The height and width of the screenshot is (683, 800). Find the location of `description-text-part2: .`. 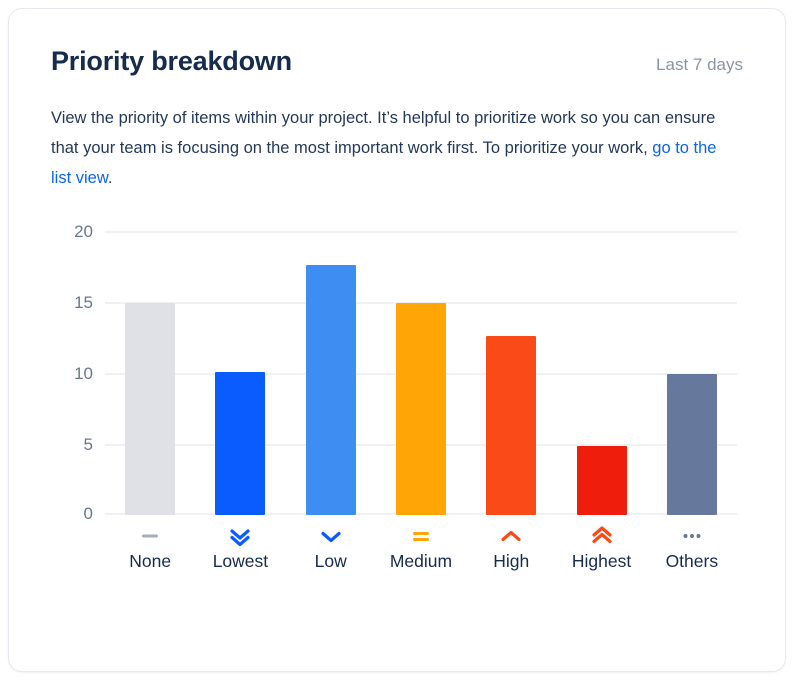

description-text-part2: . is located at coordinates (110, 177).